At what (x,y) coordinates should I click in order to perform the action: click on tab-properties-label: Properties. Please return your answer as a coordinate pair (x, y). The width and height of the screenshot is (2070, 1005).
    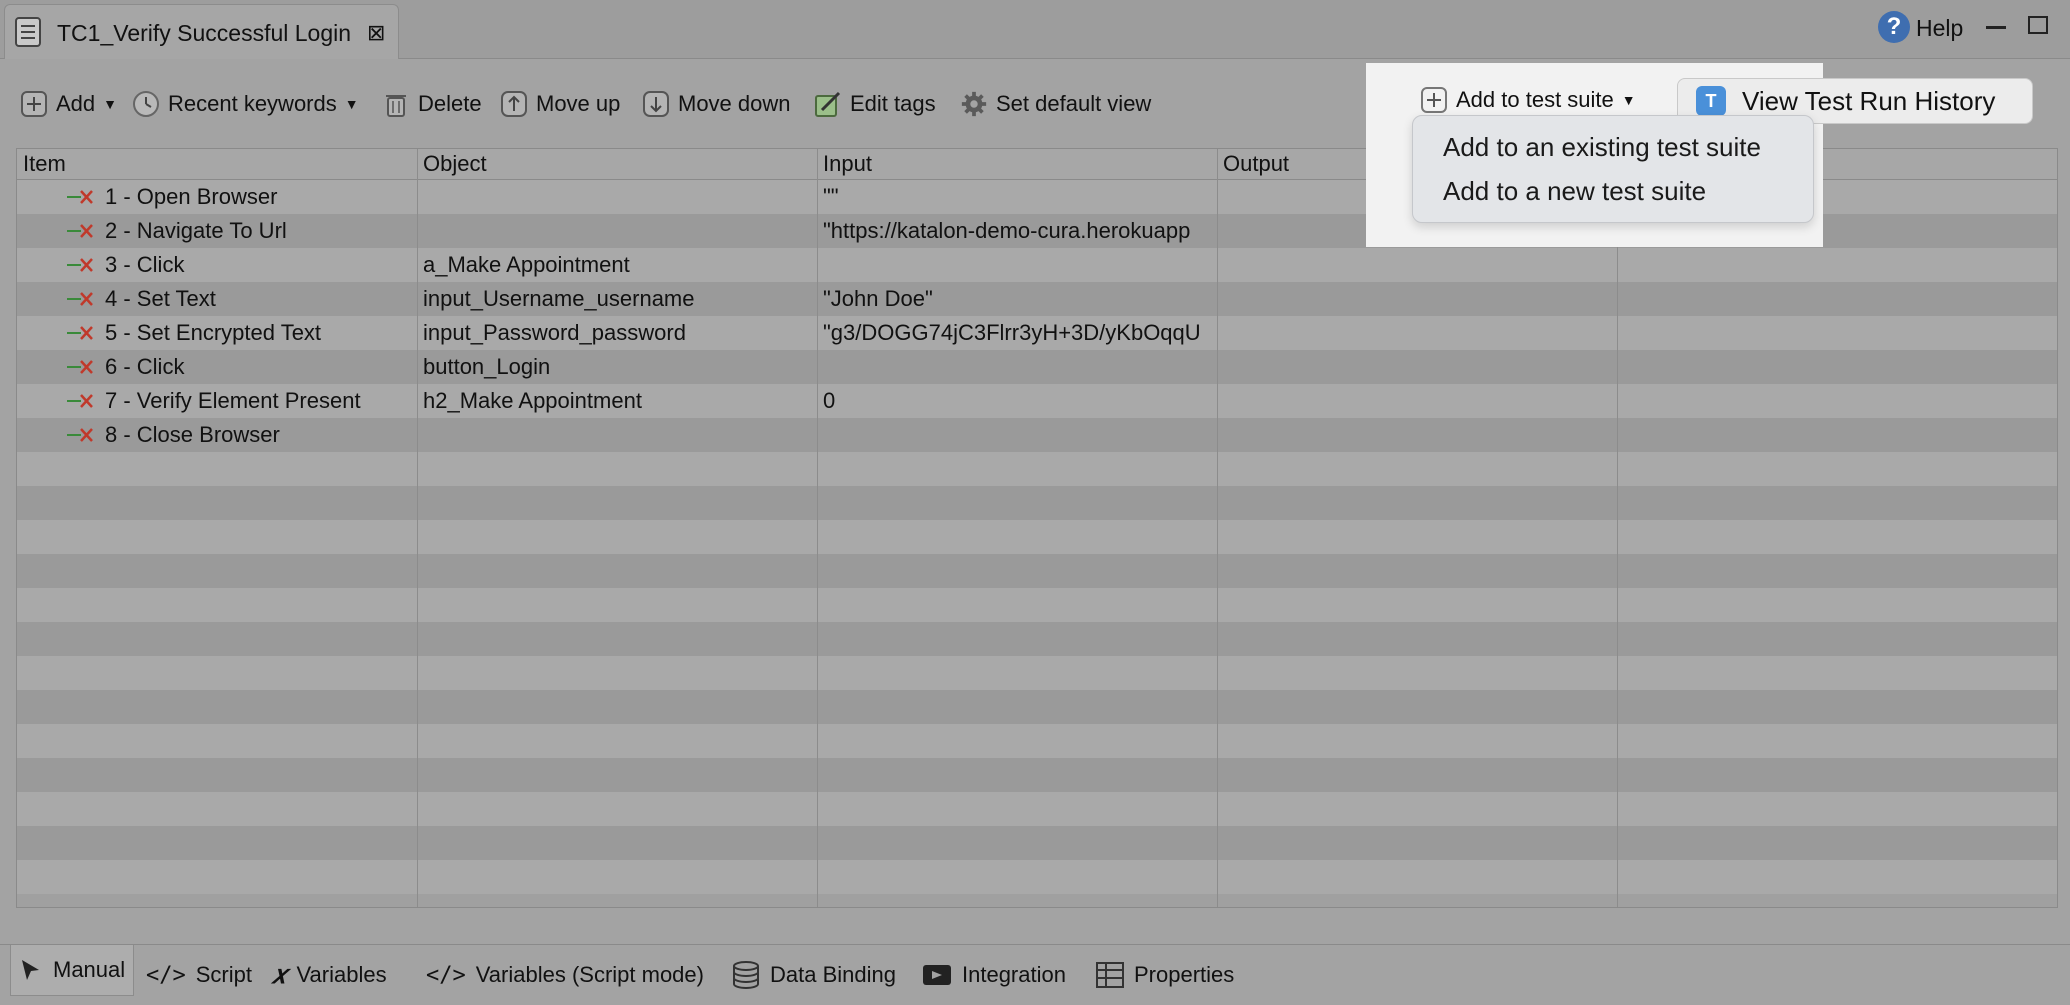
    Looking at the image, I should click on (1184, 974).